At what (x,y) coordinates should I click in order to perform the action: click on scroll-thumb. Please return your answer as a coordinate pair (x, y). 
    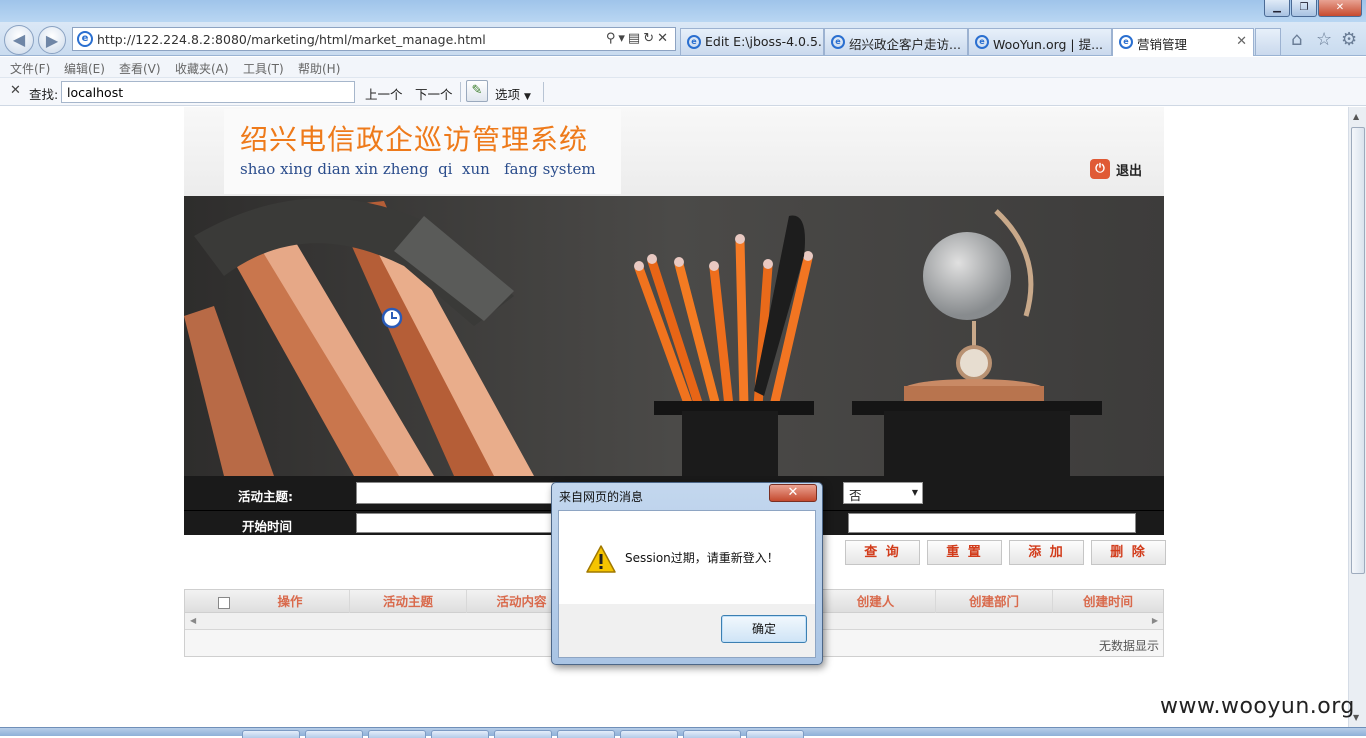
    Looking at the image, I should click on (1358, 350).